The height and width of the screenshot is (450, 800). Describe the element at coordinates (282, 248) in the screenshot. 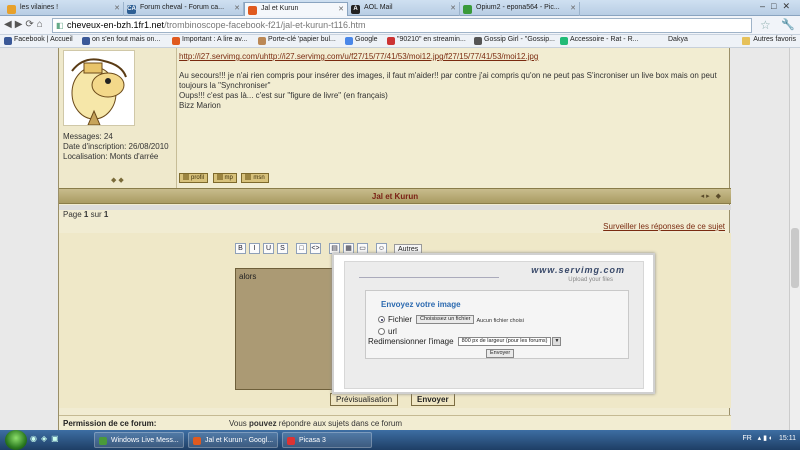

I see `strike-button: S` at that location.